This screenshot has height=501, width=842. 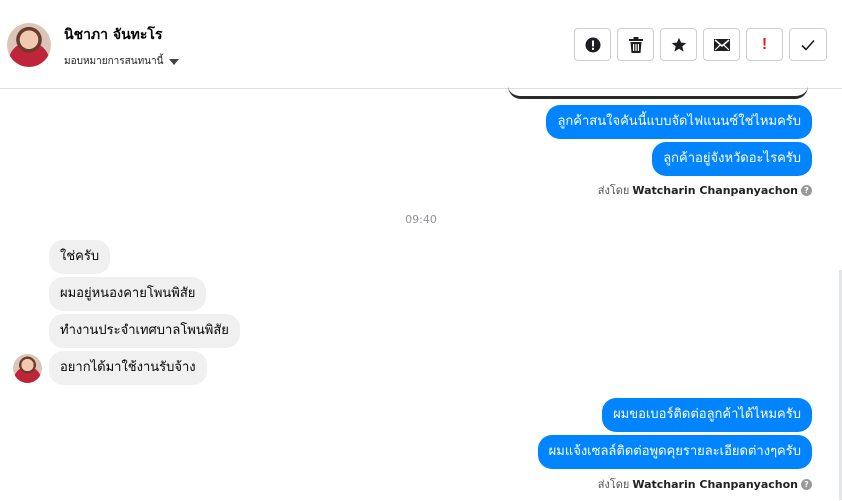 I want to click on mark-unread-button, so click(x=721, y=44).